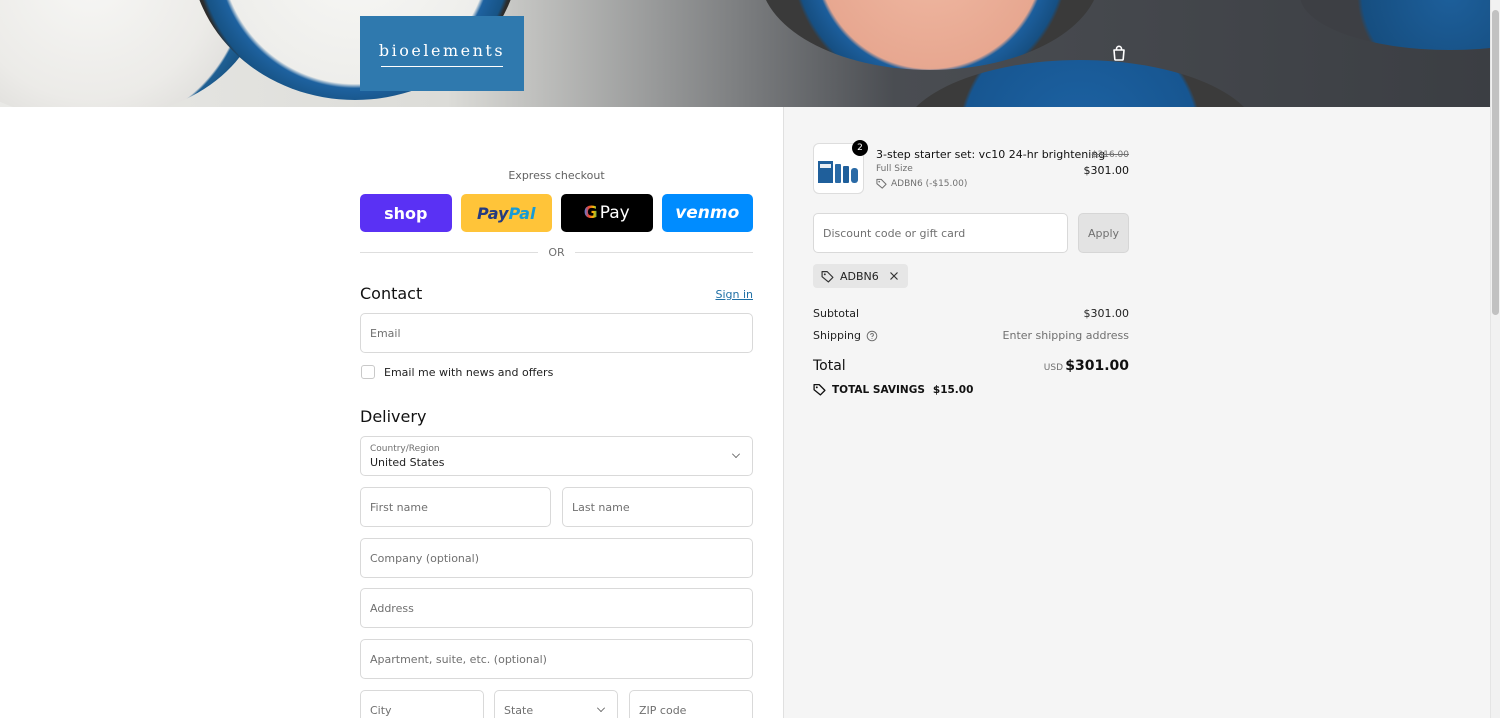 The height and width of the screenshot is (718, 1500). Describe the element at coordinates (878, 389) in the screenshot. I see `savings-label: TOTAL SAVINGS` at that location.